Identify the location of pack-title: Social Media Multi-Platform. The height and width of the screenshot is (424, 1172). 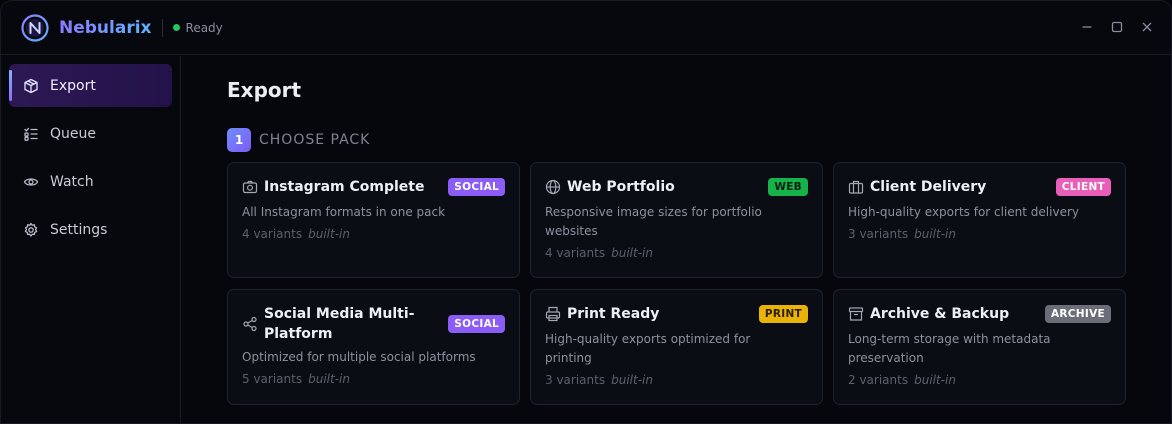
(339, 324).